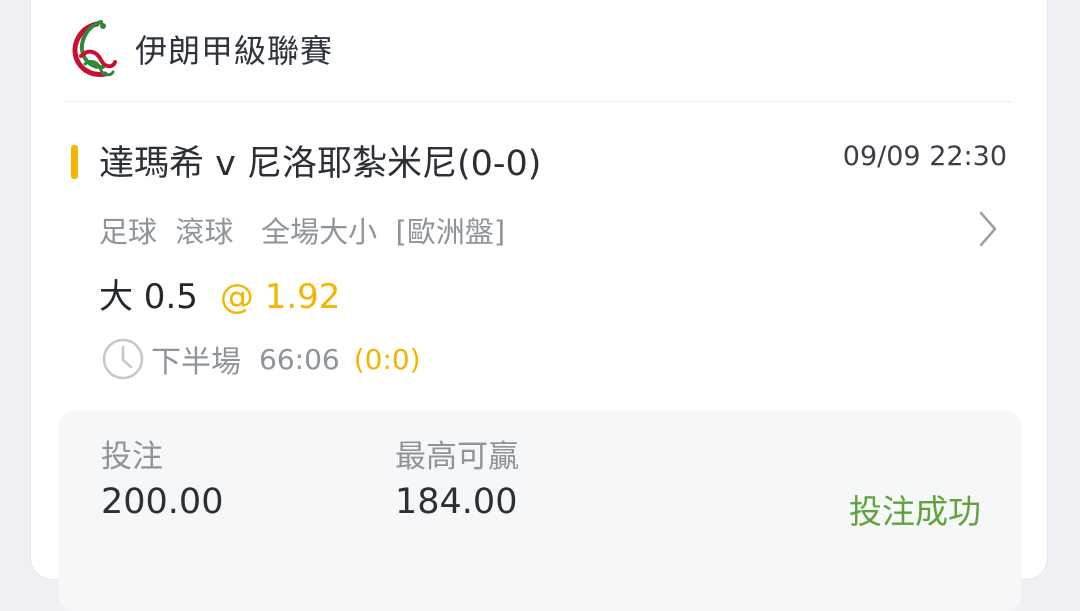  I want to click on league-logo-icon, so click(94, 48).